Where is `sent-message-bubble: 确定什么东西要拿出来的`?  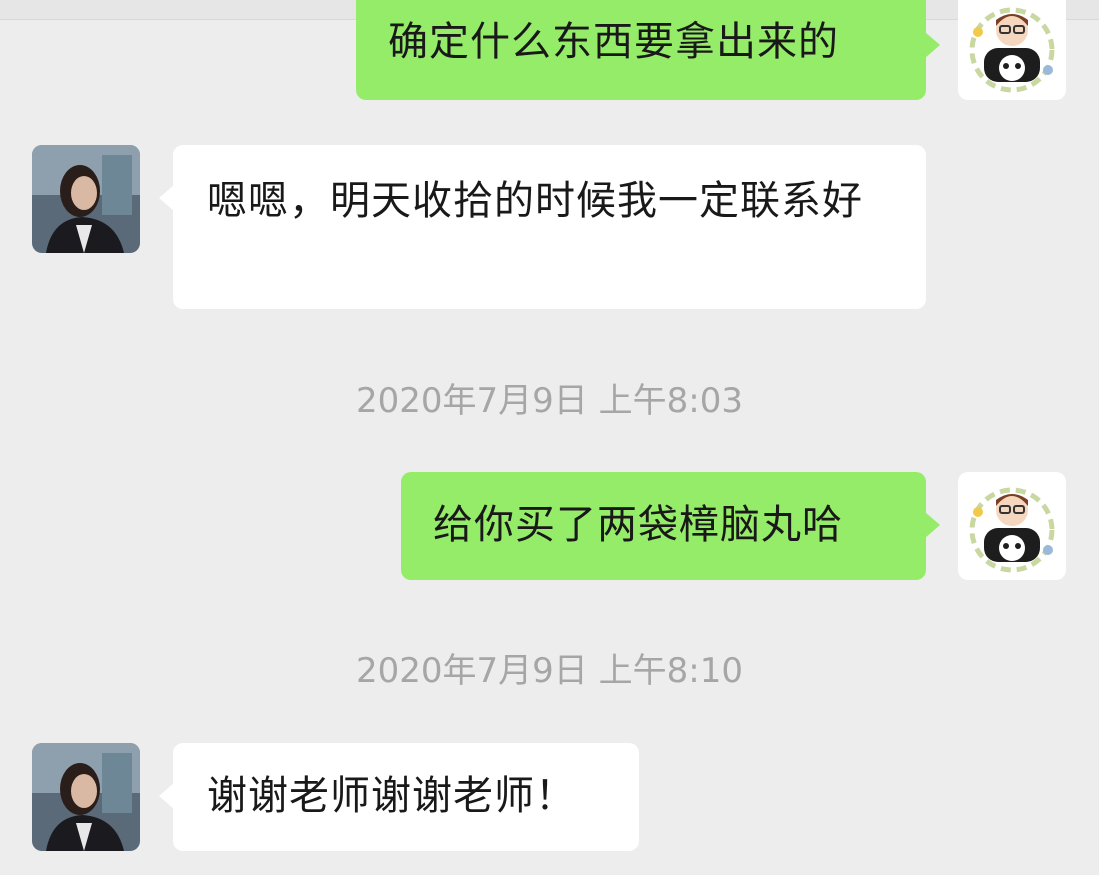
sent-message-bubble: 确定什么东西要拿出来的 is located at coordinates (648, 50).